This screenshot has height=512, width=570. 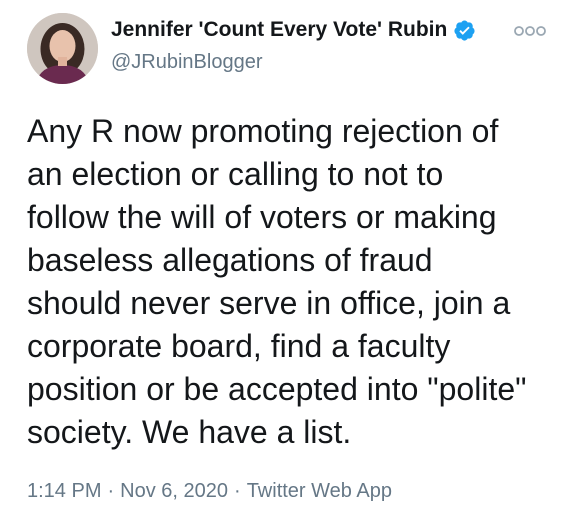 I want to click on tweet-source: Twitter Web App, so click(x=319, y=491).